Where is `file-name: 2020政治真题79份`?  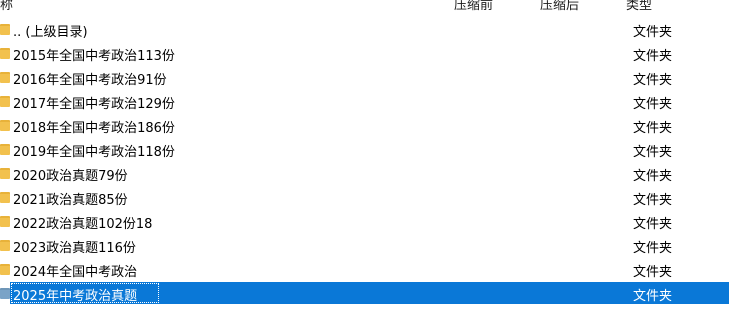
file-name: 2020政治真题79份 is located at coordinates (70, 176).